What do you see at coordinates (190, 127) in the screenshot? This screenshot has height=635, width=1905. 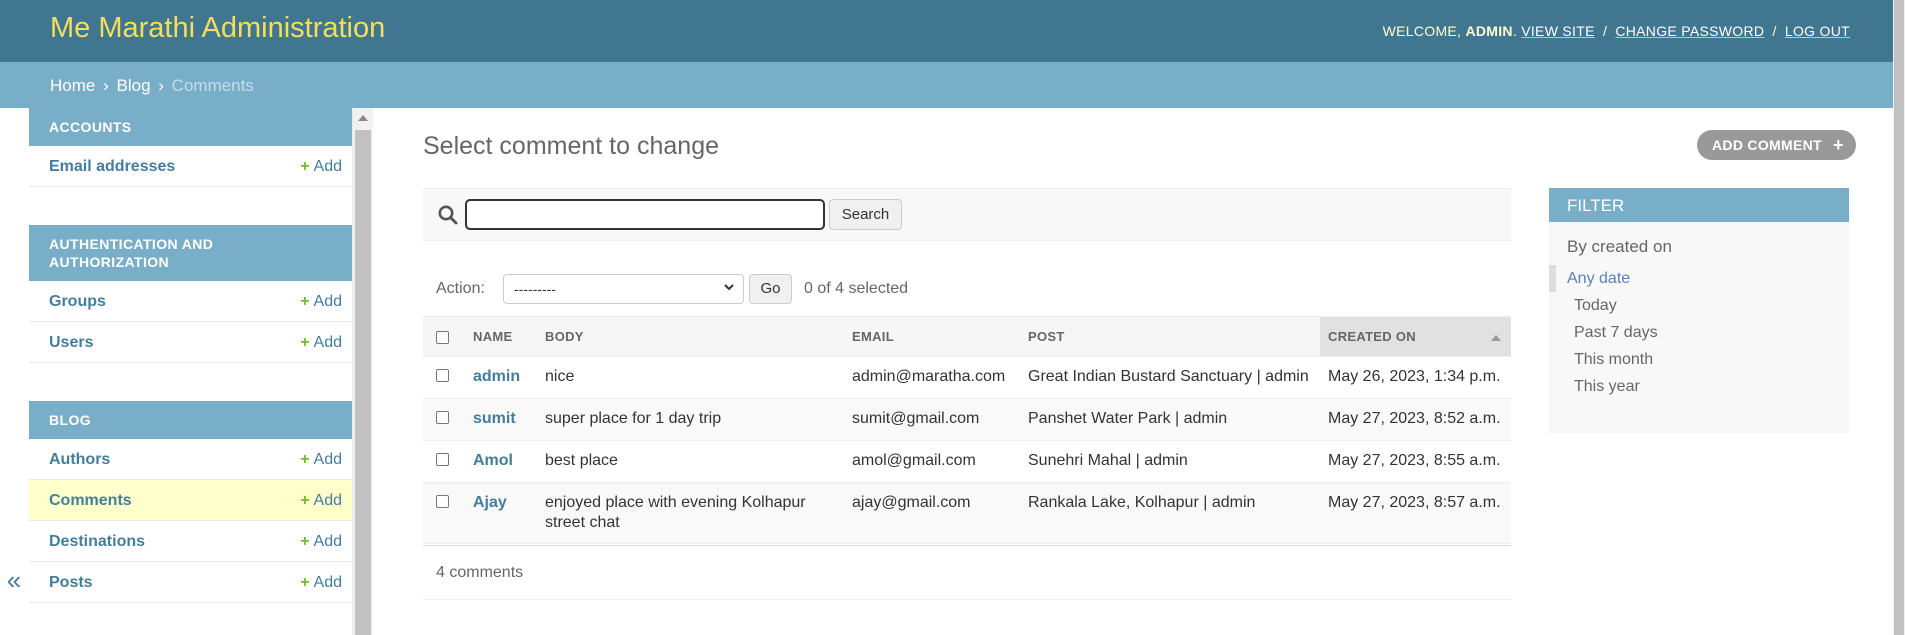 I see `module-caption-accounts: ACCOUNTS` at bounding box center [190, 127].